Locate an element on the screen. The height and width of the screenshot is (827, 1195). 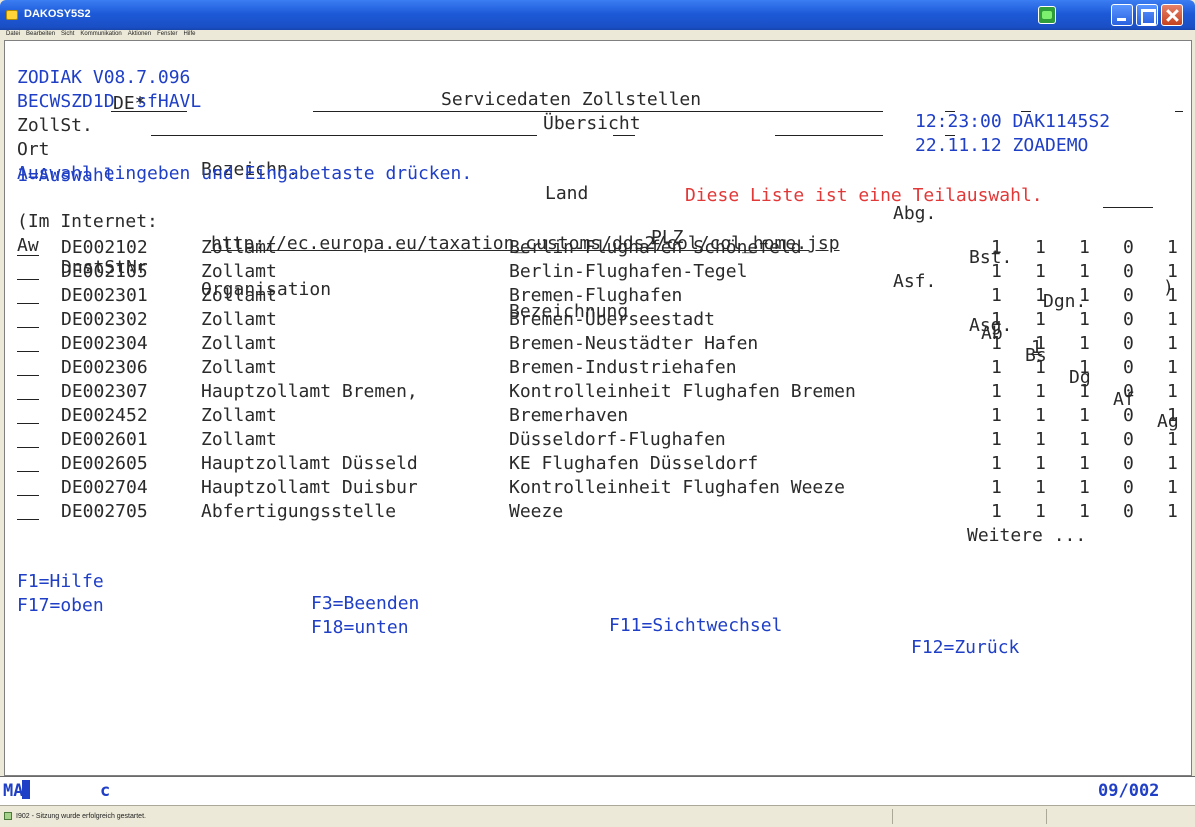
asf-field is located at coordinates (950, 127).